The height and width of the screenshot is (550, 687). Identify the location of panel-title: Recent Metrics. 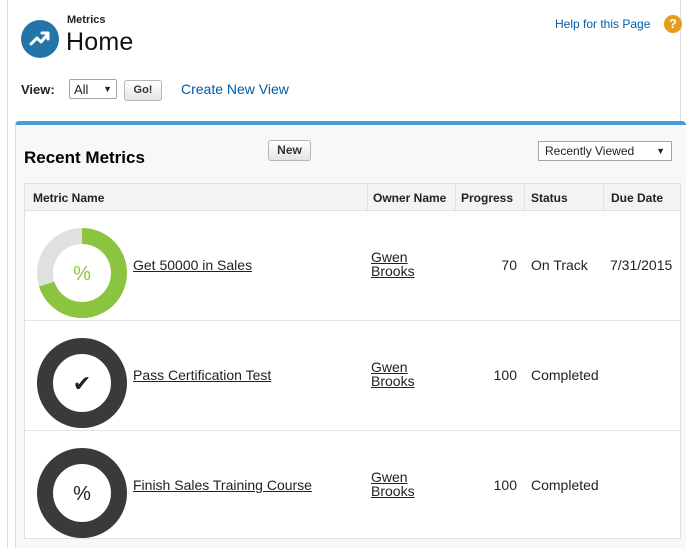
(84, 157).